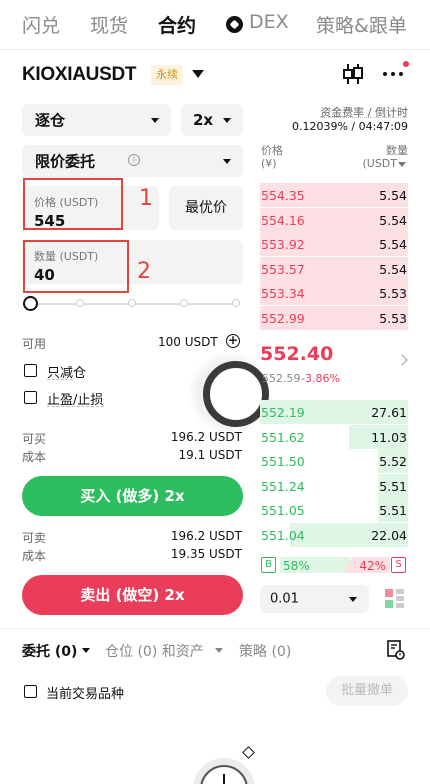  I want to click on tab-dex: DEX, so click(269, 22).